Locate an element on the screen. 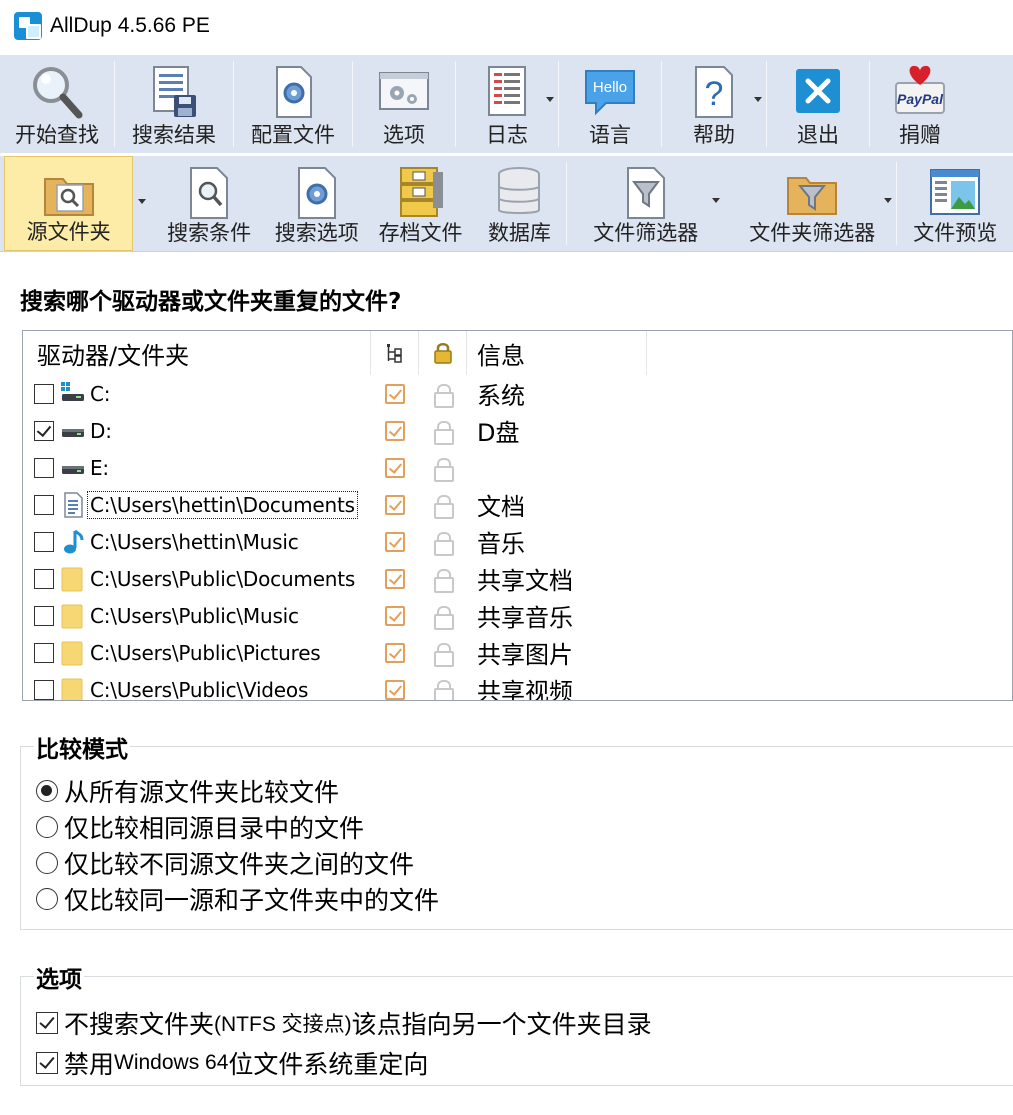 This screenshot has width=1013, height=1115. config-file-button: 配置文件 is located at coordinates (293, 104).